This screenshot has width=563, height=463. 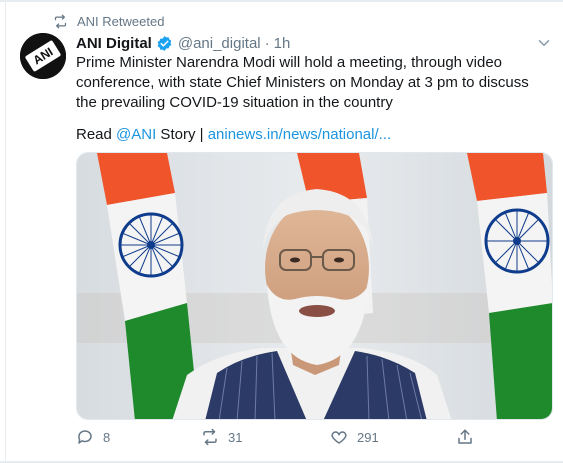 I want to click on share-button, so click(x=469, y=437).